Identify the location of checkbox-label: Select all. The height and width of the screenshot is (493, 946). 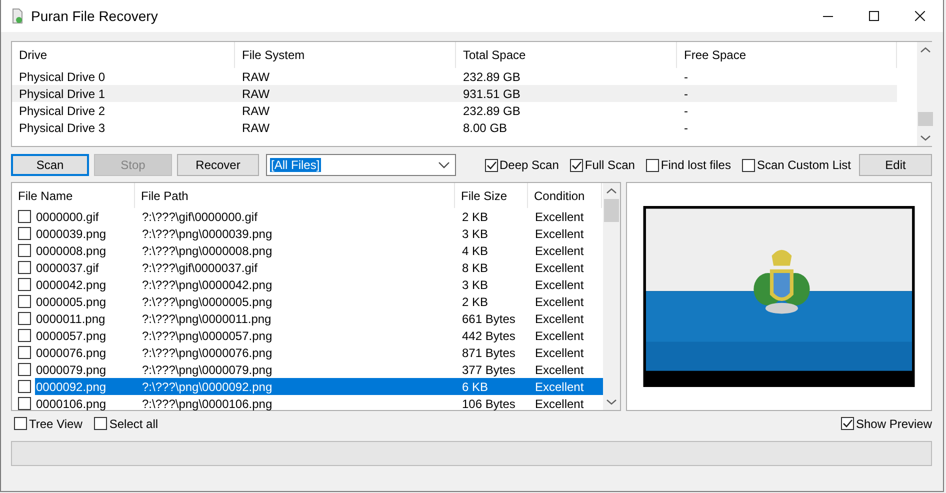
(133, 423).